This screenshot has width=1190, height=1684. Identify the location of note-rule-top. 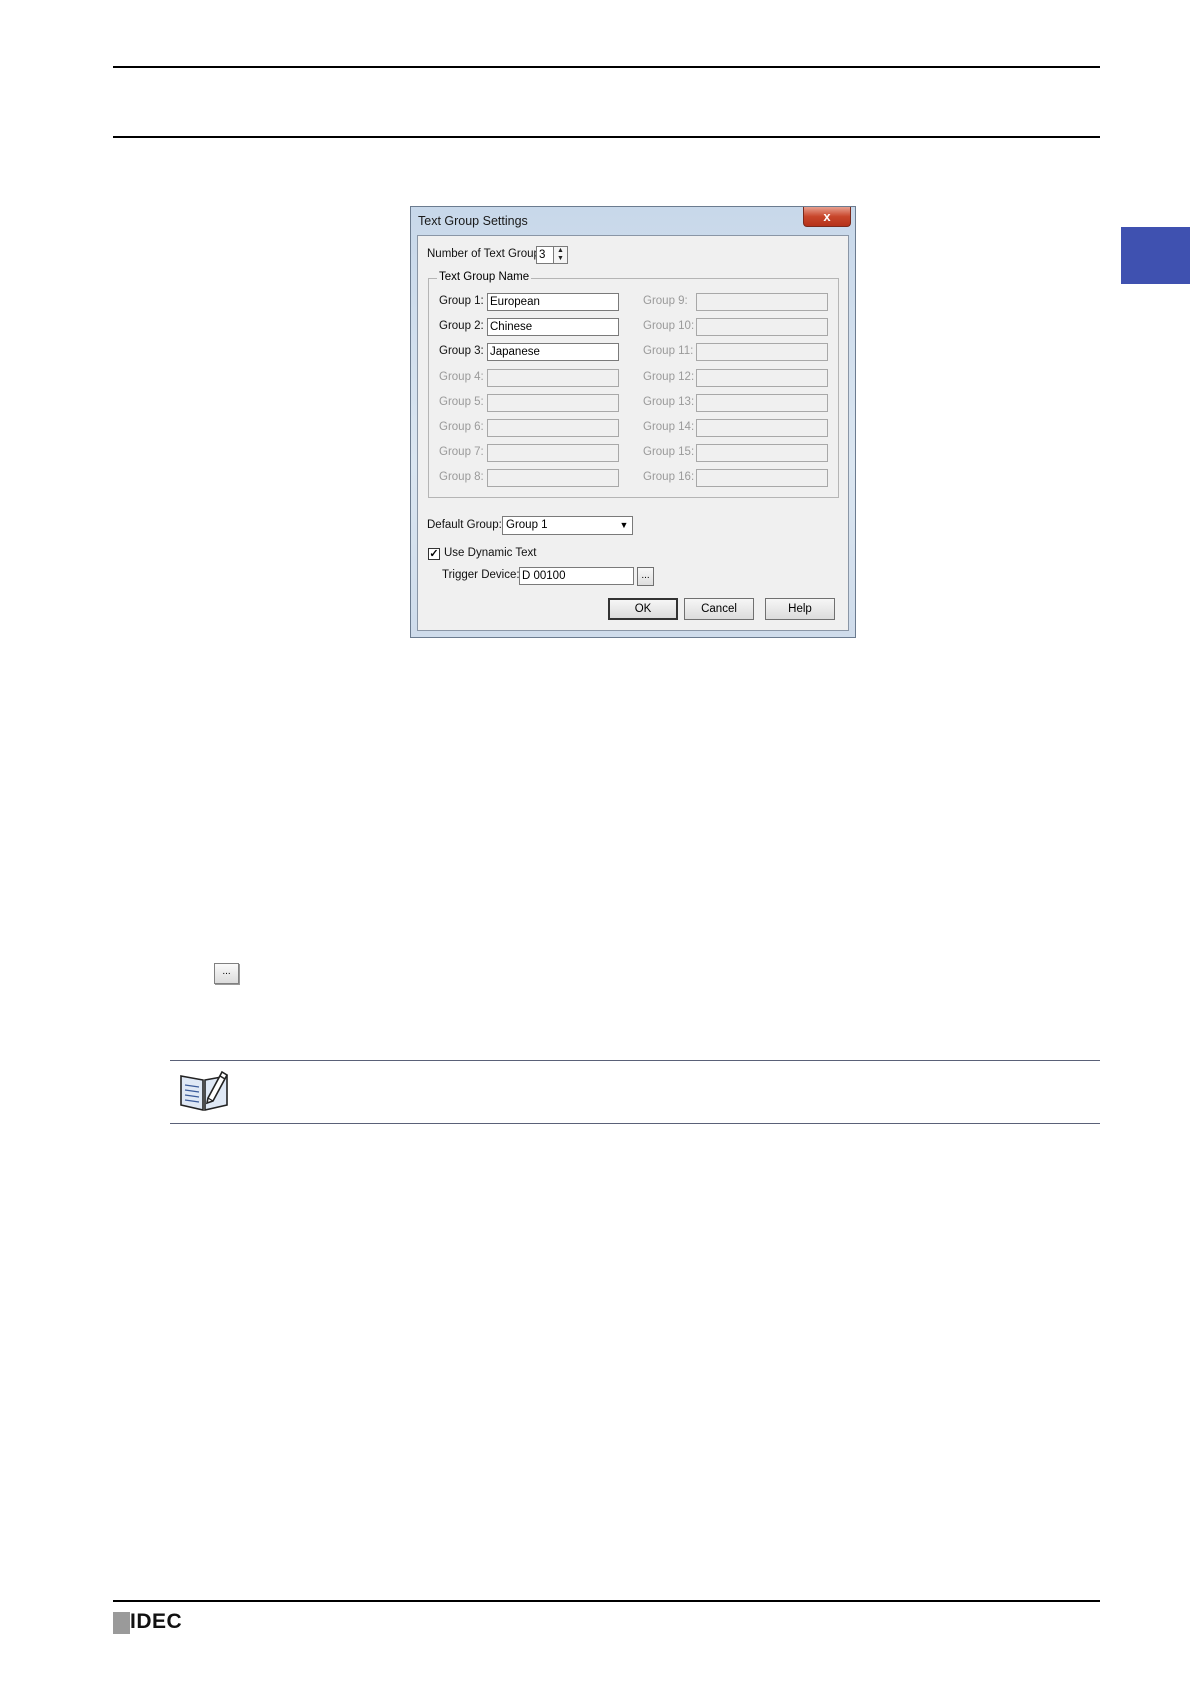
(635, 1060).